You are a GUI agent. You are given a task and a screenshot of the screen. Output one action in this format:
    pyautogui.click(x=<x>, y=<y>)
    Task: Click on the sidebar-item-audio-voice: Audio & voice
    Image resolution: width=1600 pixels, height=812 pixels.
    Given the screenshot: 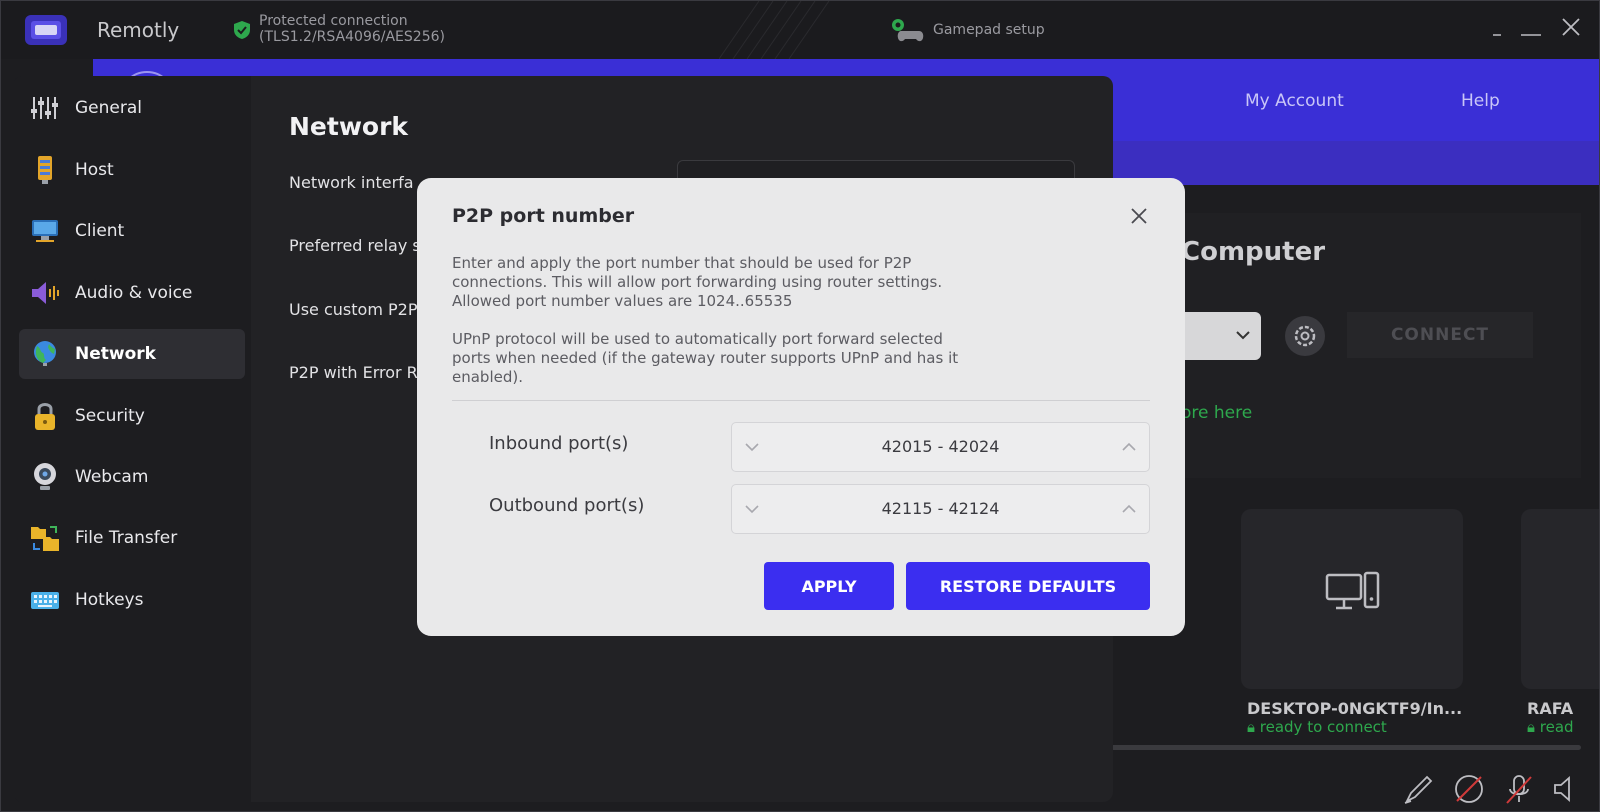 What is the action you would take?
    pyautogui.click(x=132, y=293)
    